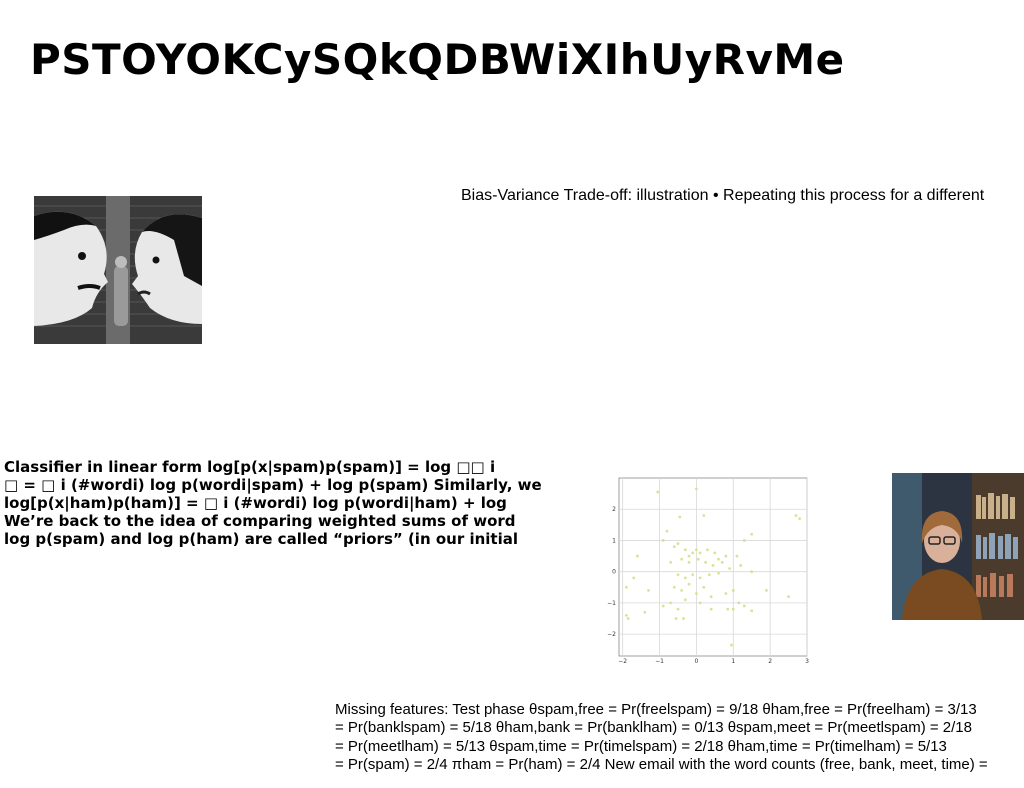 The width and height of the screenshot is (1024, 788). I want to click on scatter-plot-svg: −2 −1 0 1 2 3 −2 −1 0 1 2, so click(708, 571).